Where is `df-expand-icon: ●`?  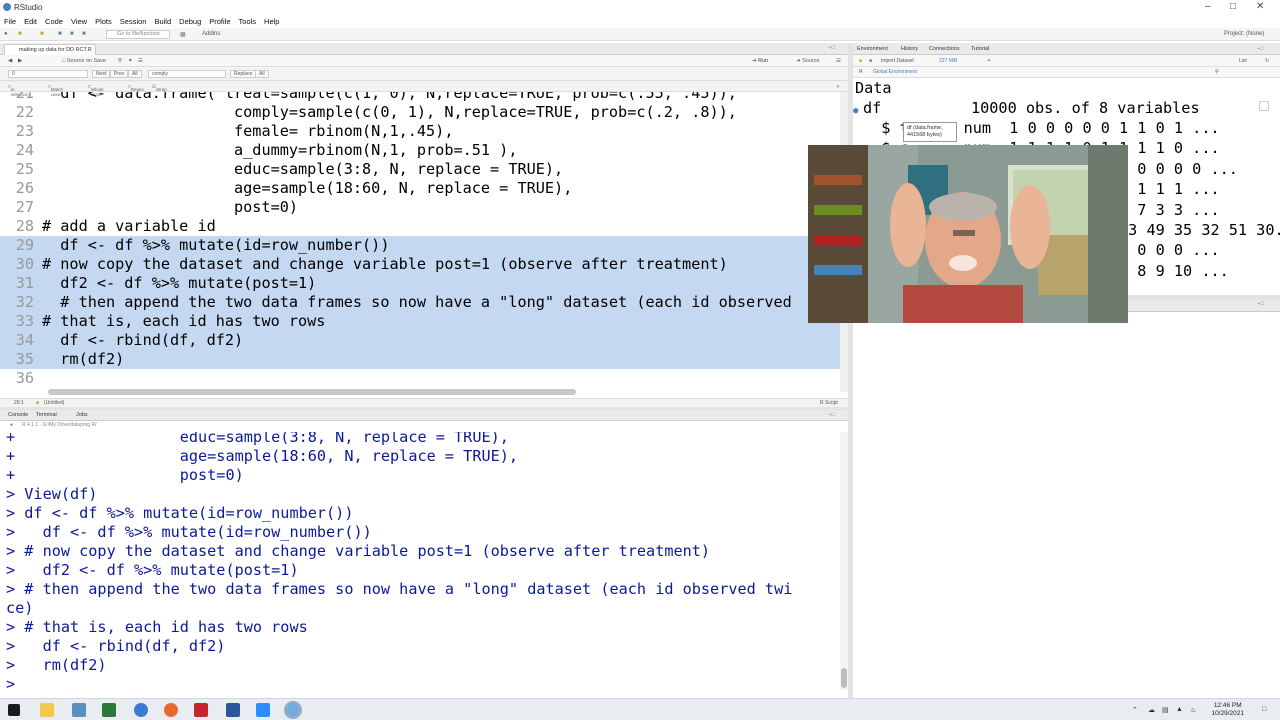 df-expand-icon: ● is located at coordinates (855, 109).